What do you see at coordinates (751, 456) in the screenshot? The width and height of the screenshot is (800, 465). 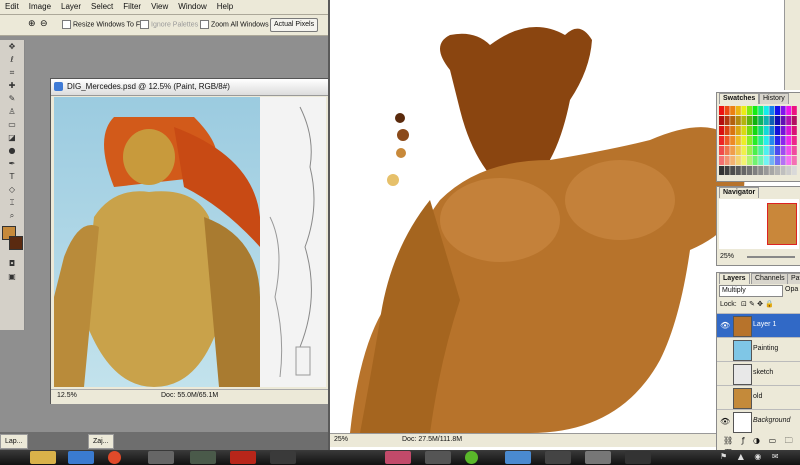 I see `system-tray: ⚑ ▲ ◉ ✉` at bounding box center [751, 456].